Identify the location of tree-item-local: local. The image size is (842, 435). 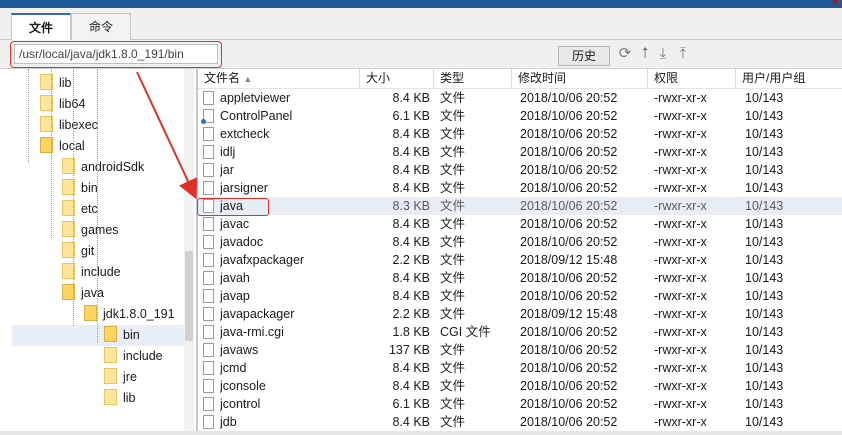
(62, 146).